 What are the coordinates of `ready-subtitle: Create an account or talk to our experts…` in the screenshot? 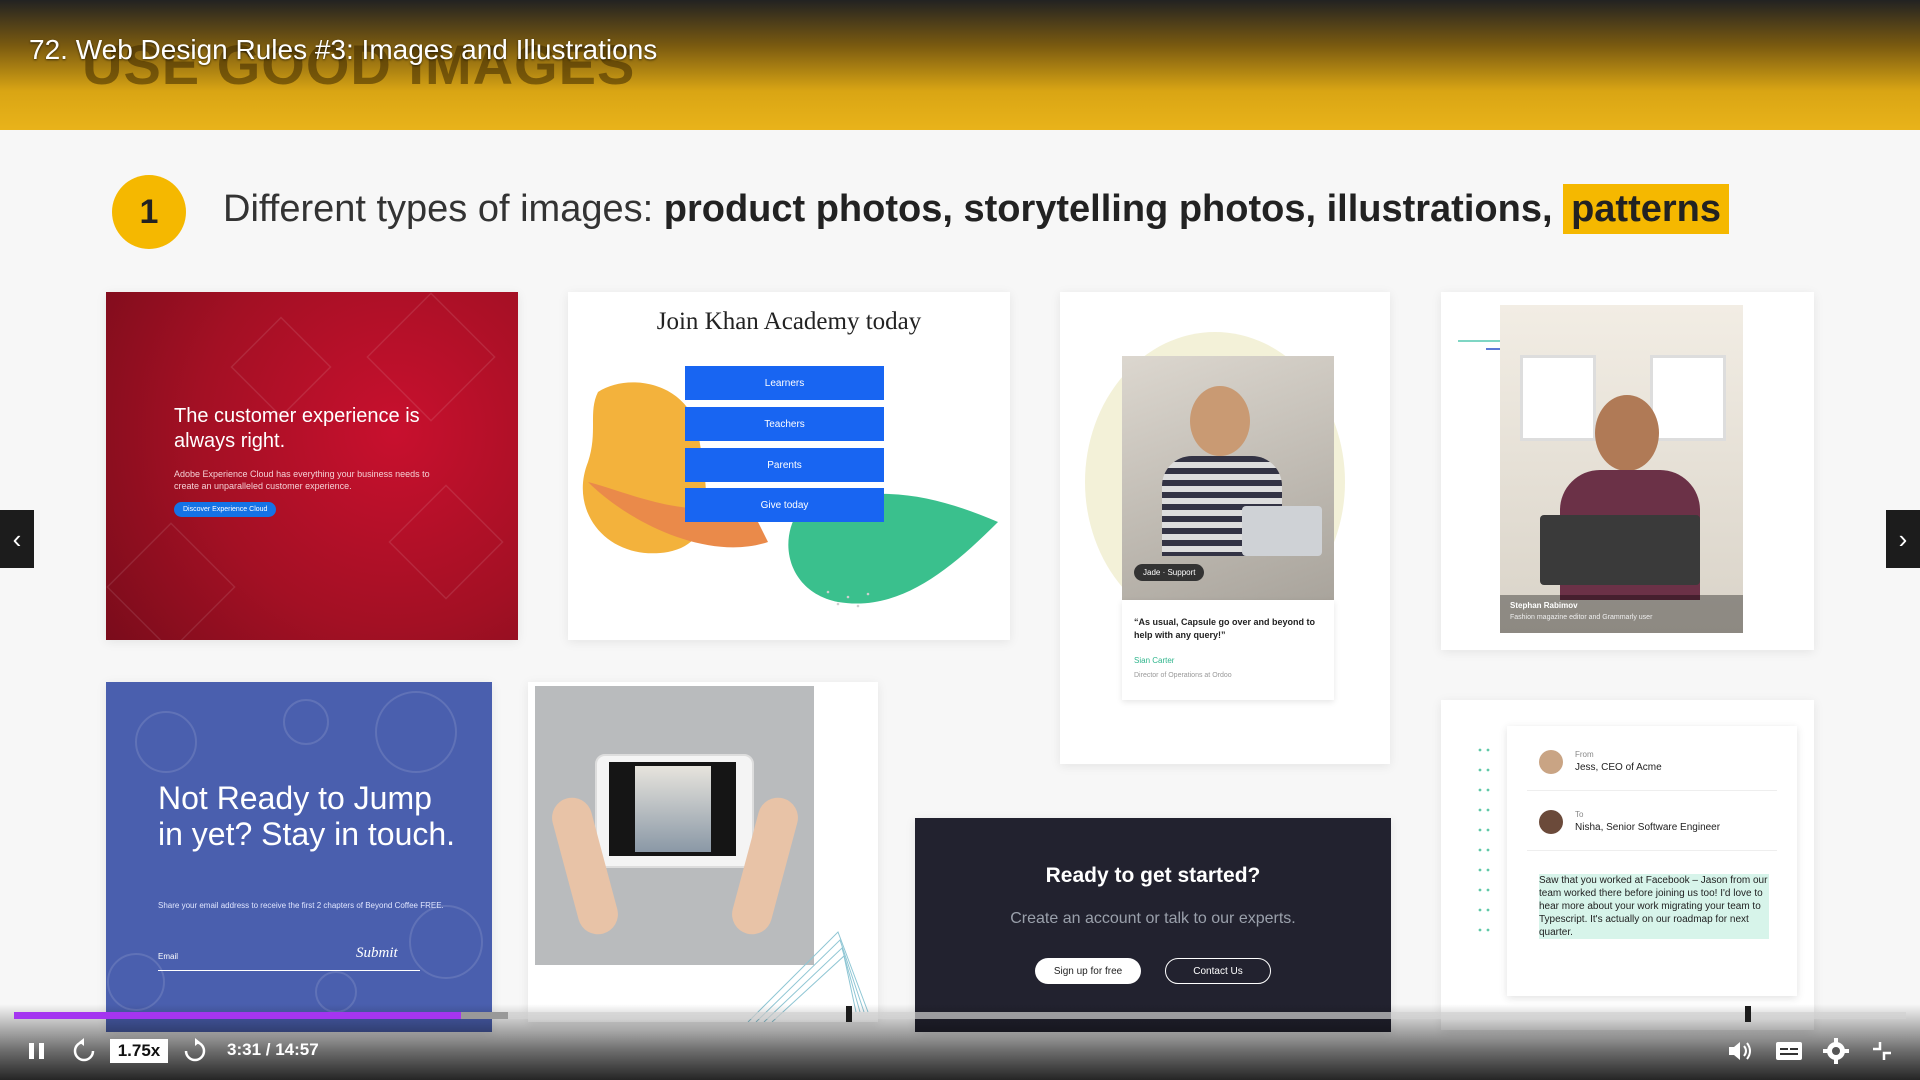 It's located at (1153, 918).